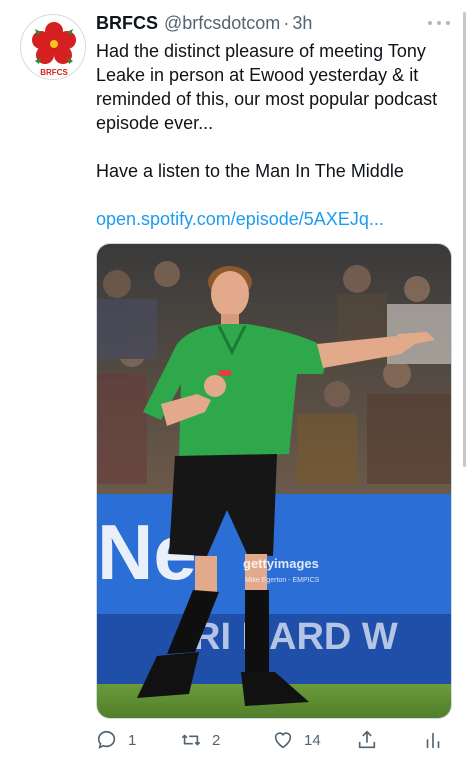 The width and height of the screenshot is (472, 767). What do you see at coordinates (127, 23) in the screenshot?
I see `display-name: BRFCS` at bounding box center [127, 23].